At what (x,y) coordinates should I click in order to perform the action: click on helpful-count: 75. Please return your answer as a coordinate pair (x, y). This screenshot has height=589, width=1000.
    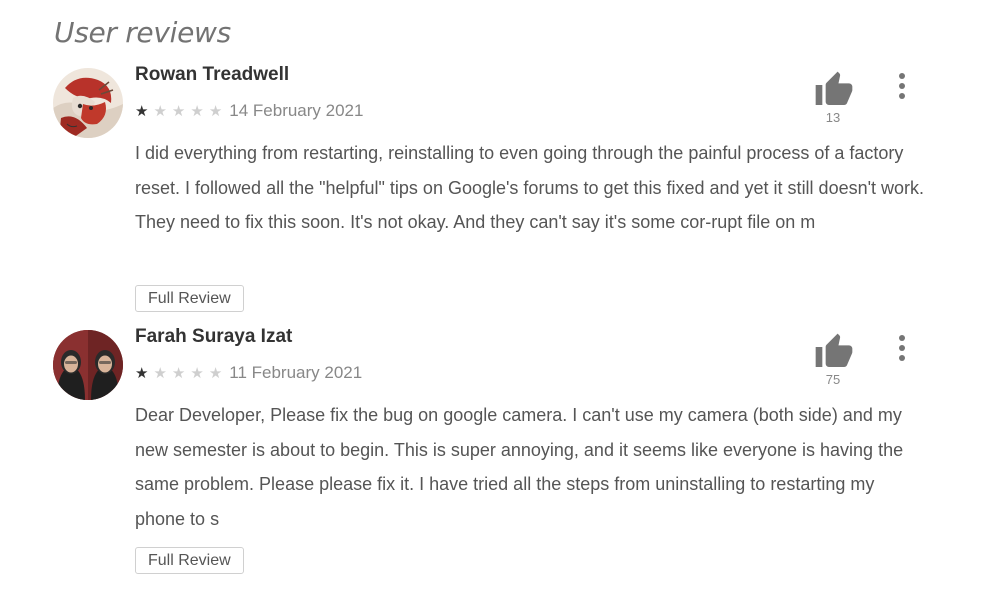
    Looking at the image, I should click on (833, 379).